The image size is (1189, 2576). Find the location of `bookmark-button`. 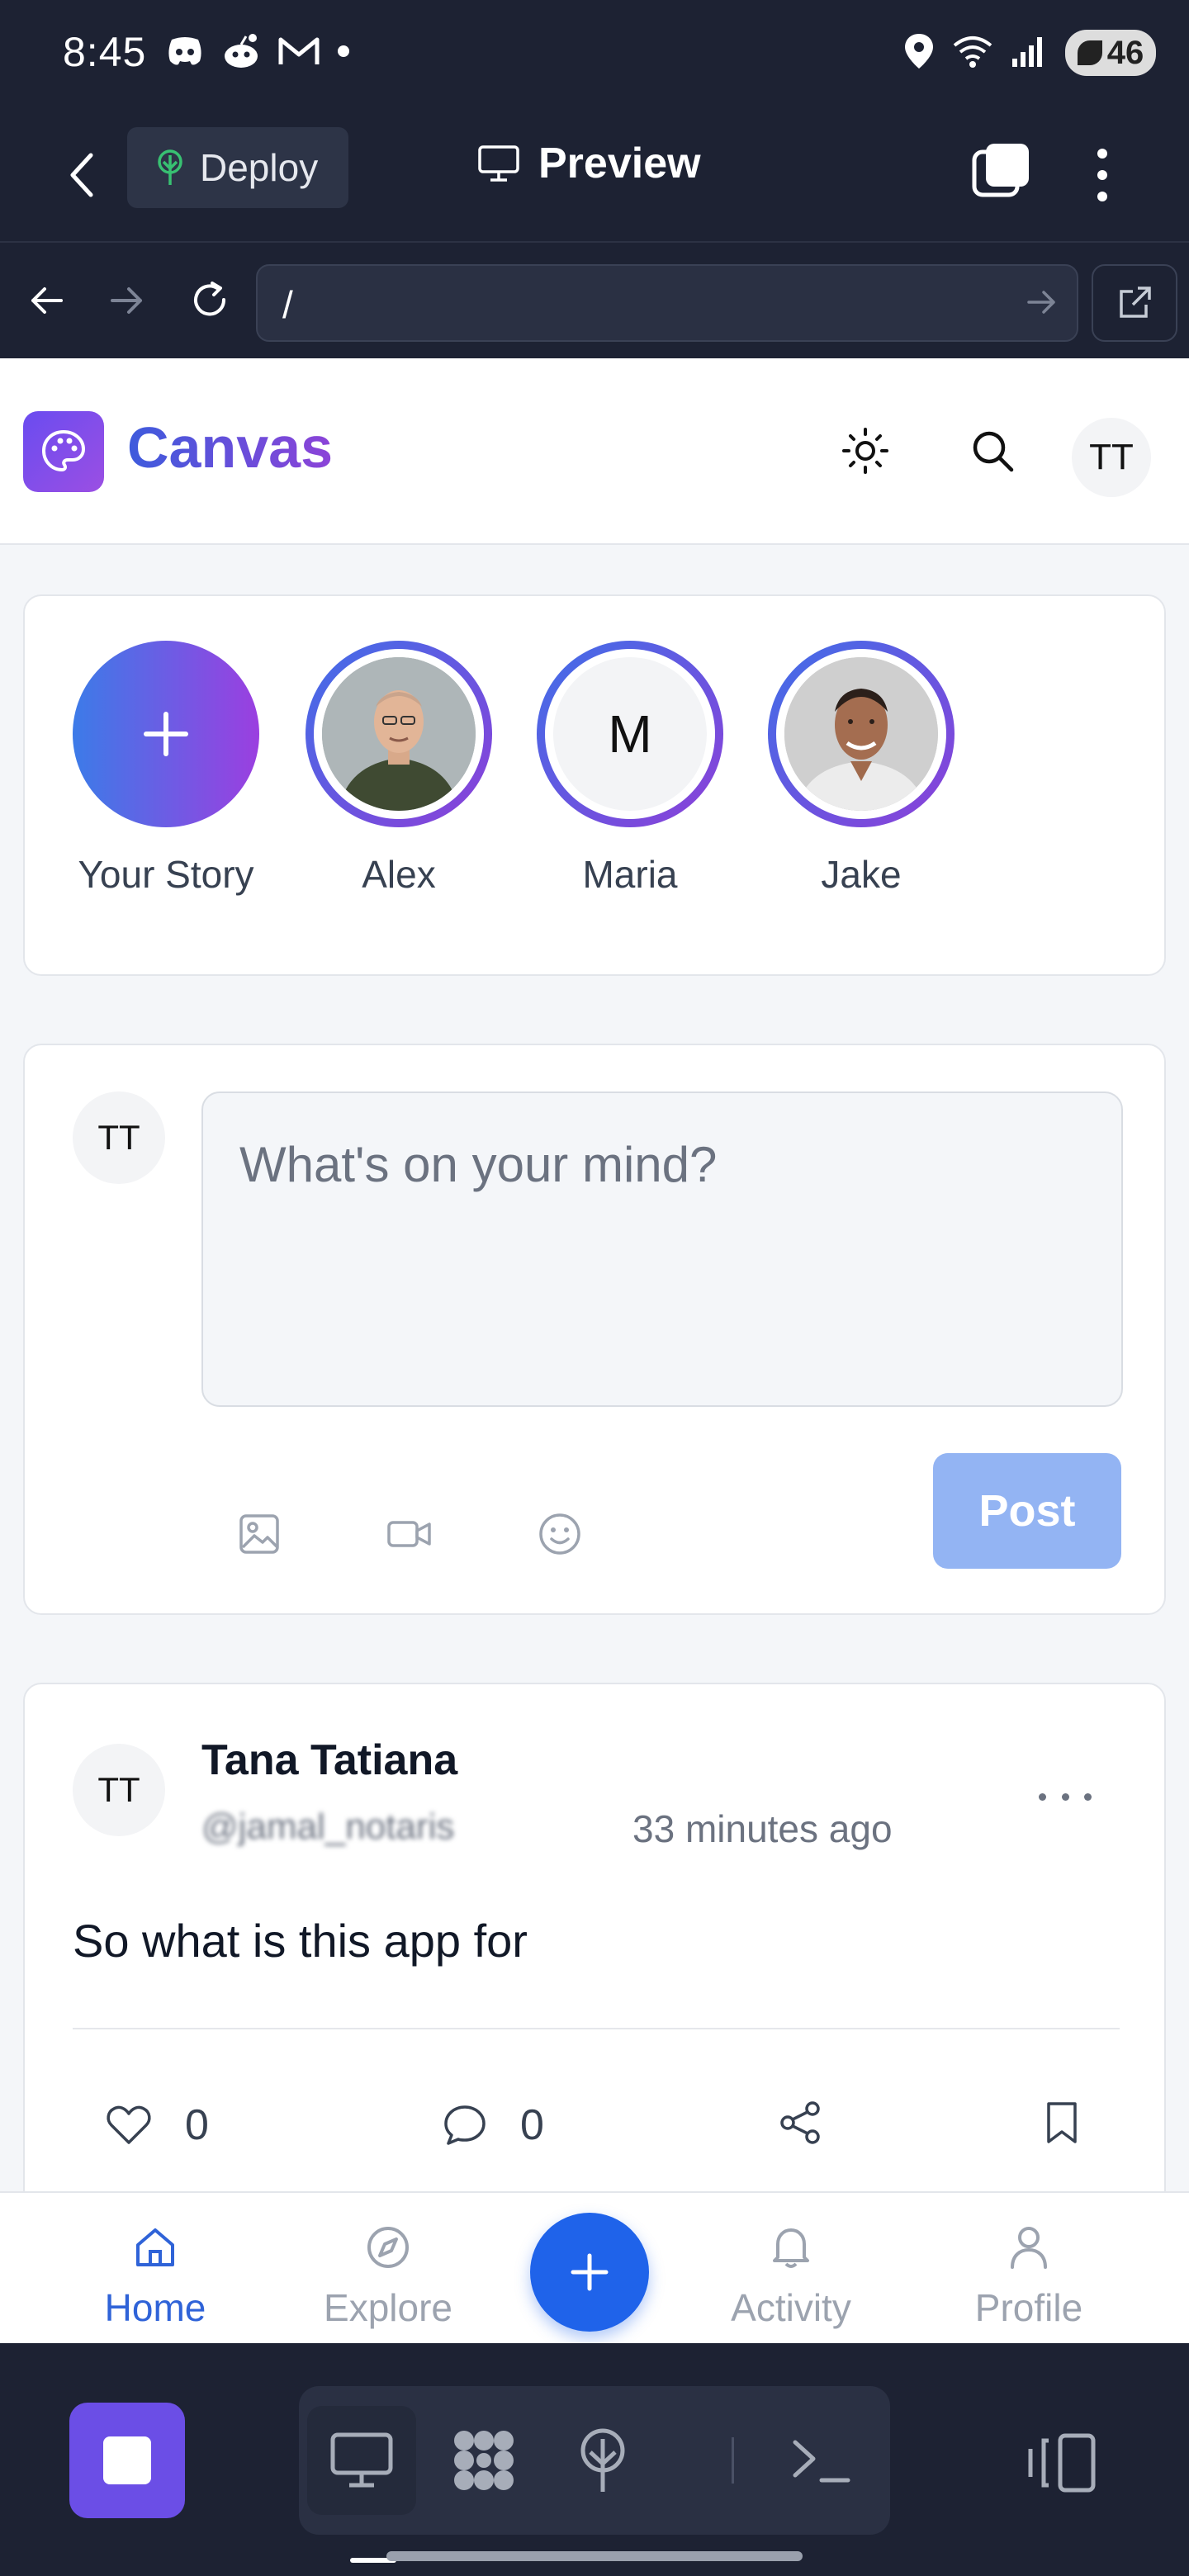

bookmark-button is located at coordinates (1061, 2122).